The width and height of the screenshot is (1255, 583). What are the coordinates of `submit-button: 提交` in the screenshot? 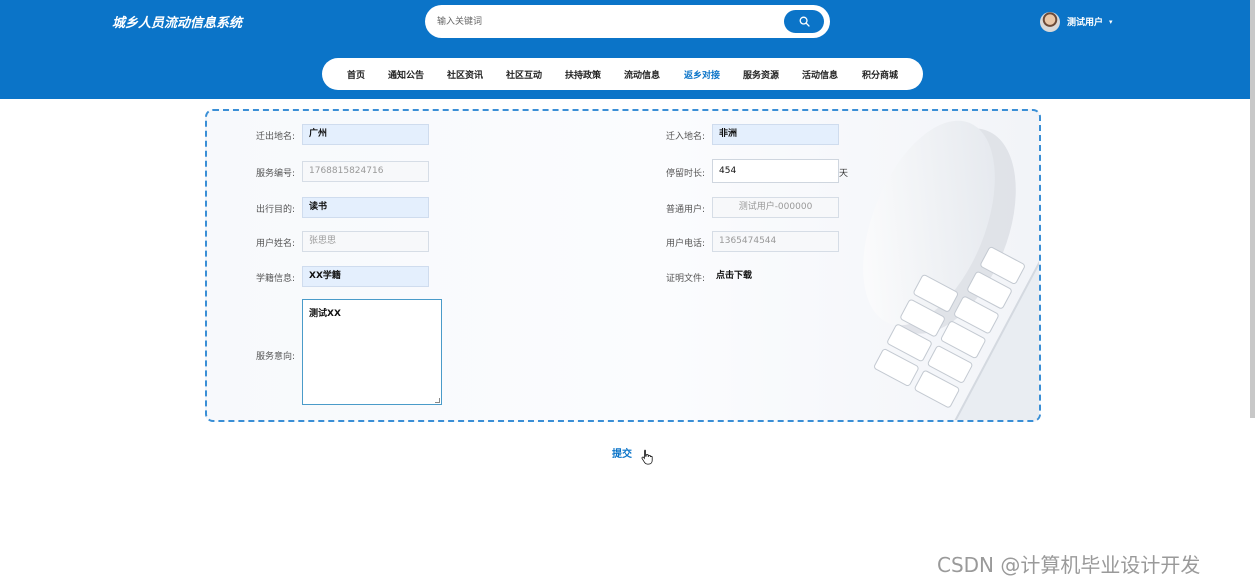 It's located at (622, 452).